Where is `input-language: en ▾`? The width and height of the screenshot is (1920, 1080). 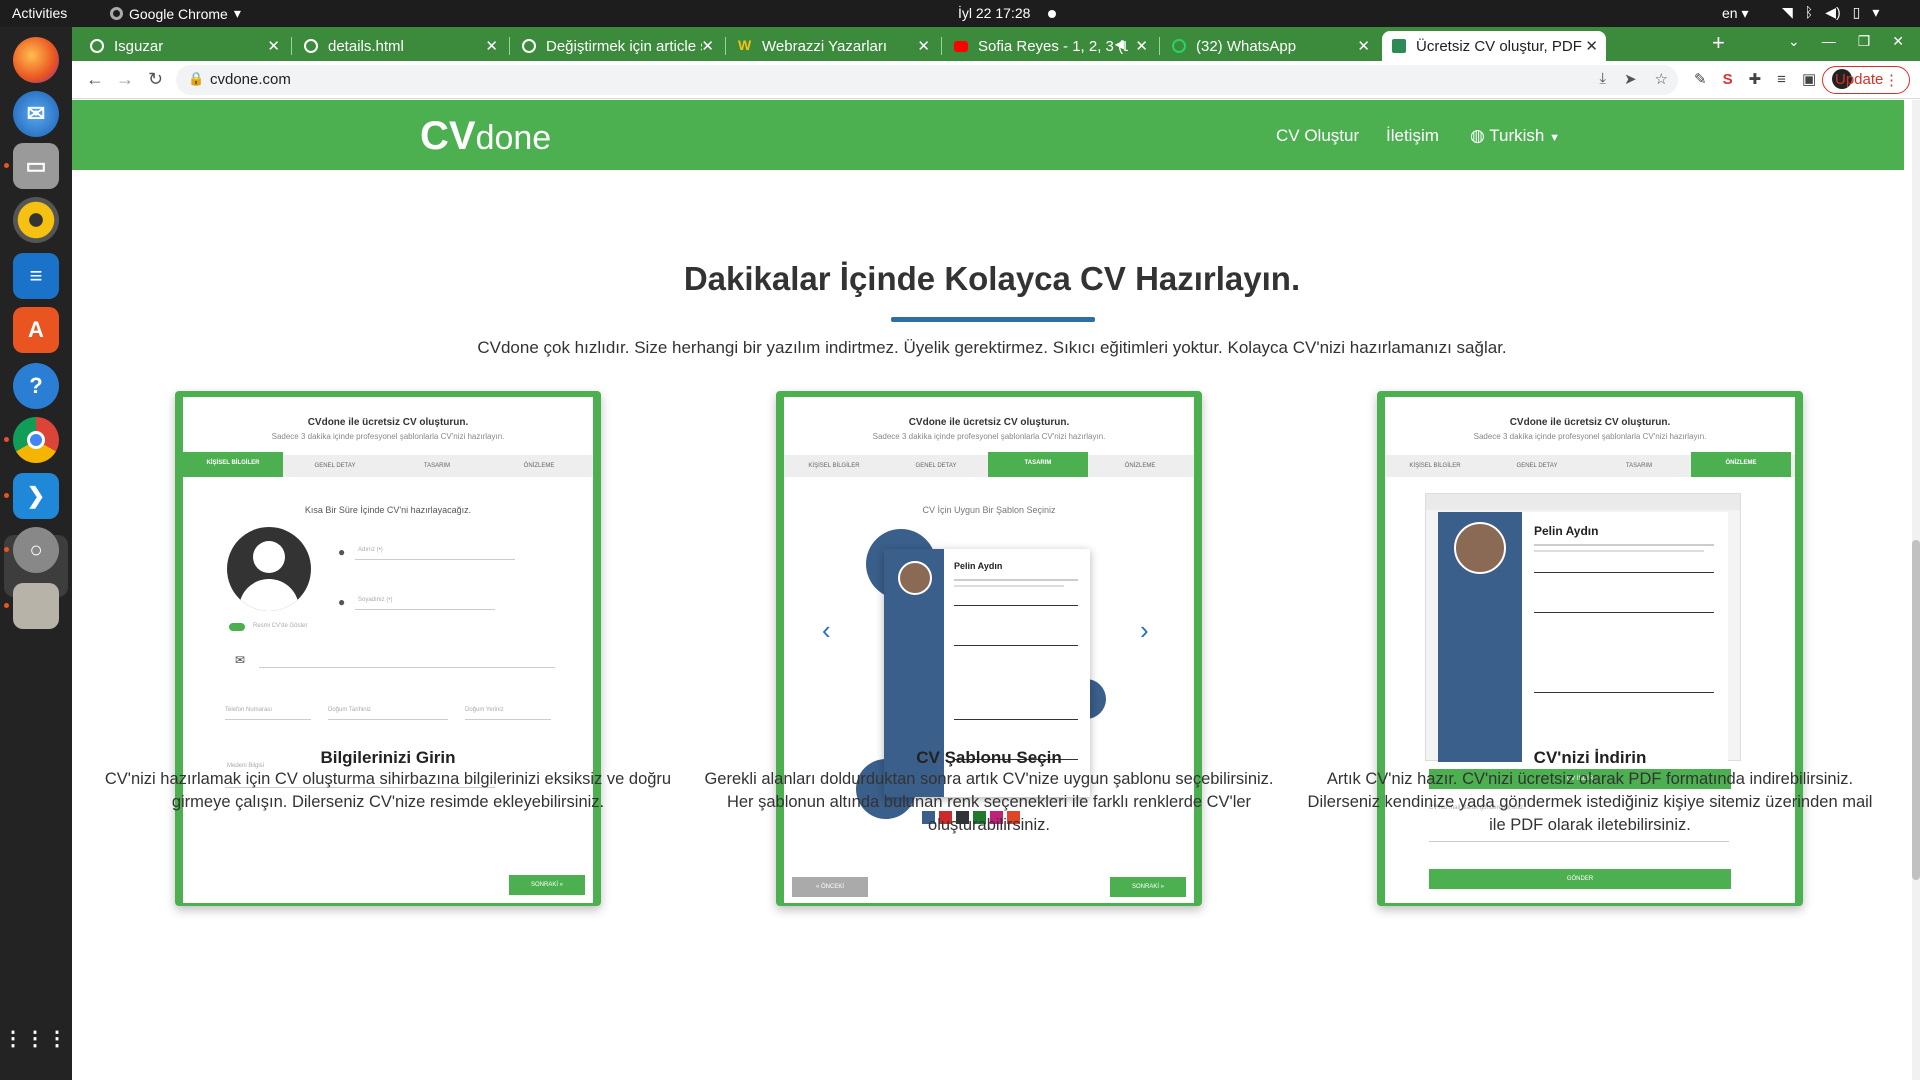 input-language: en ▾ is located at coordinates (1735, 13).